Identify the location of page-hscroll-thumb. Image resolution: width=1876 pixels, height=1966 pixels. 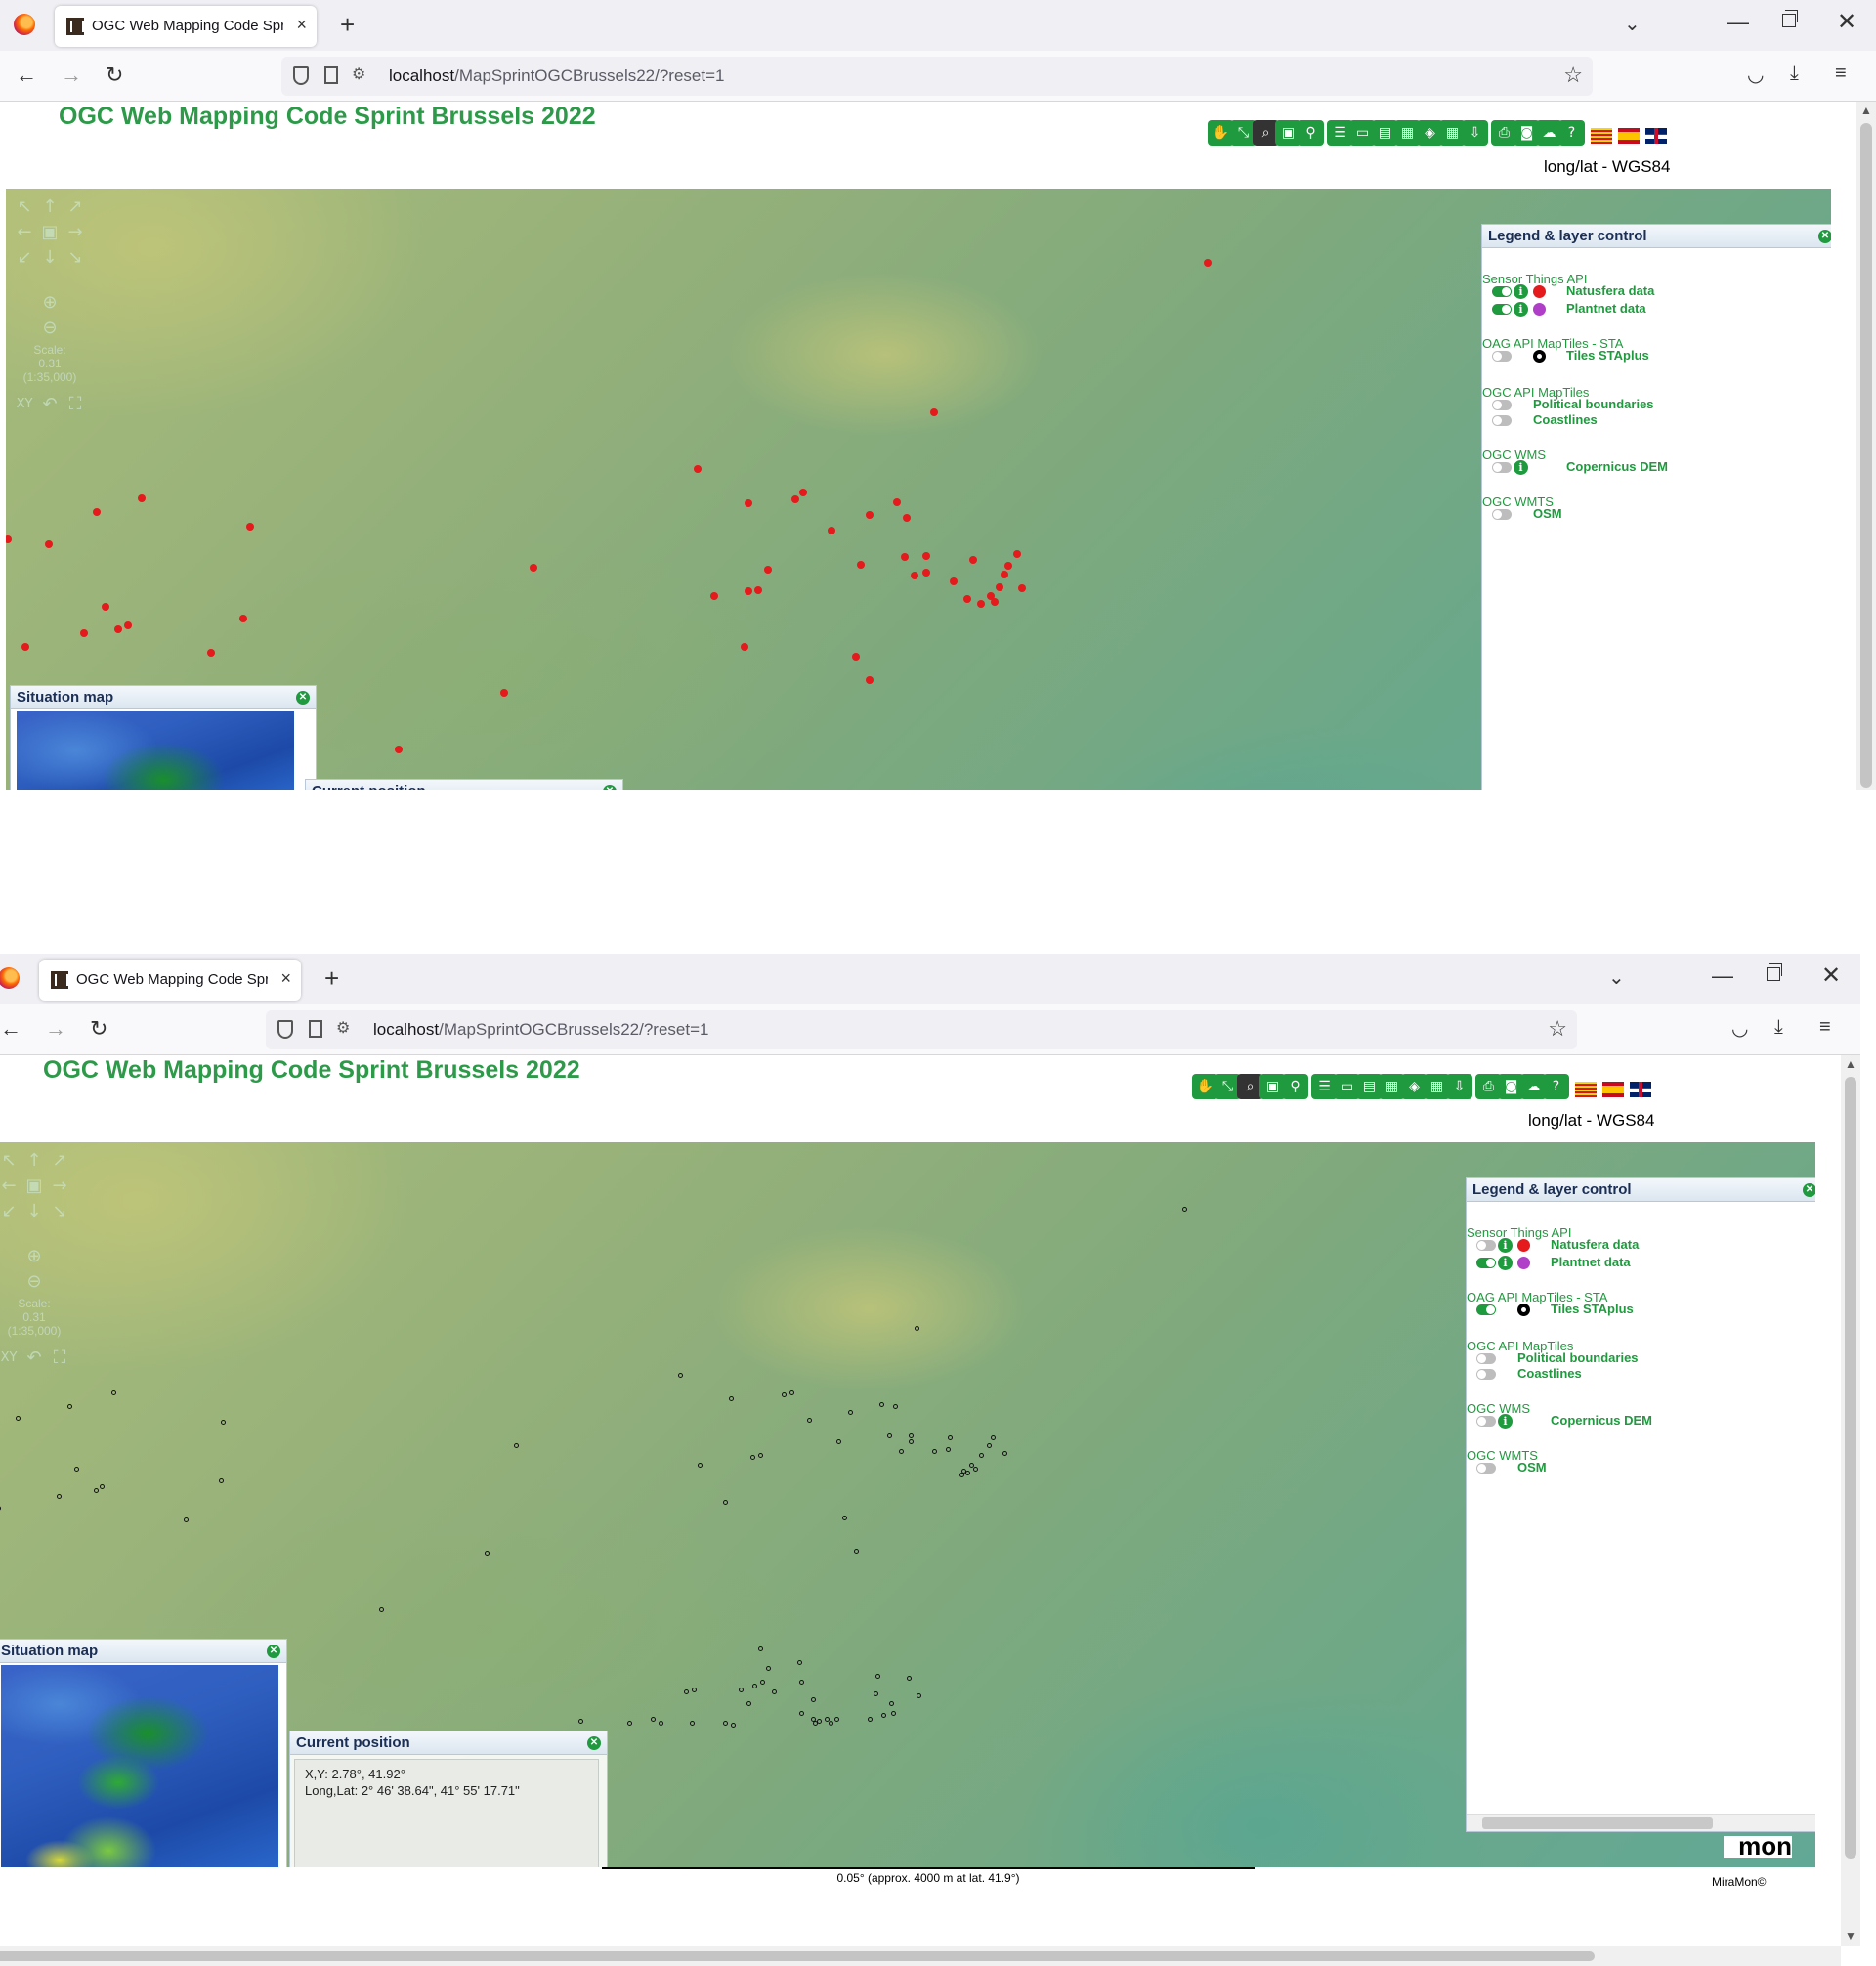
(797, 1956).